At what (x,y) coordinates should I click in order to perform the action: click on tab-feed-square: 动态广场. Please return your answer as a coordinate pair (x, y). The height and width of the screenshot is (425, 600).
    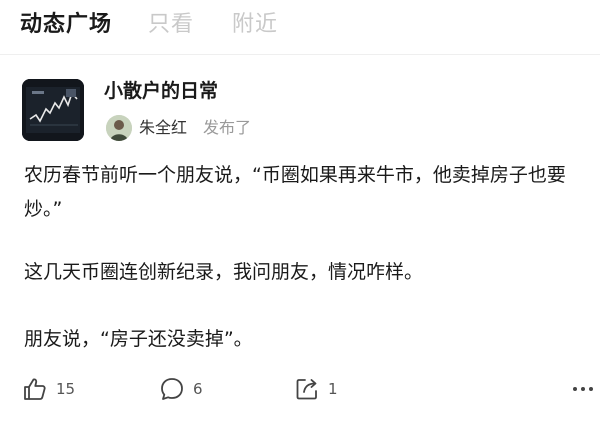
    Looking at the image, I should click on (66, 25).